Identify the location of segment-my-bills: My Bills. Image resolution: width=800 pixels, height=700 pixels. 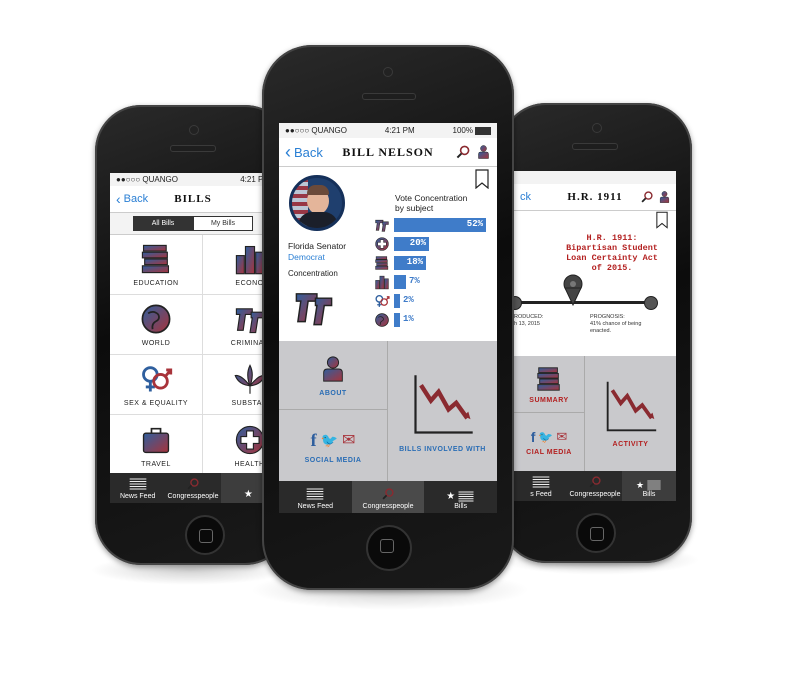
(223, 223).